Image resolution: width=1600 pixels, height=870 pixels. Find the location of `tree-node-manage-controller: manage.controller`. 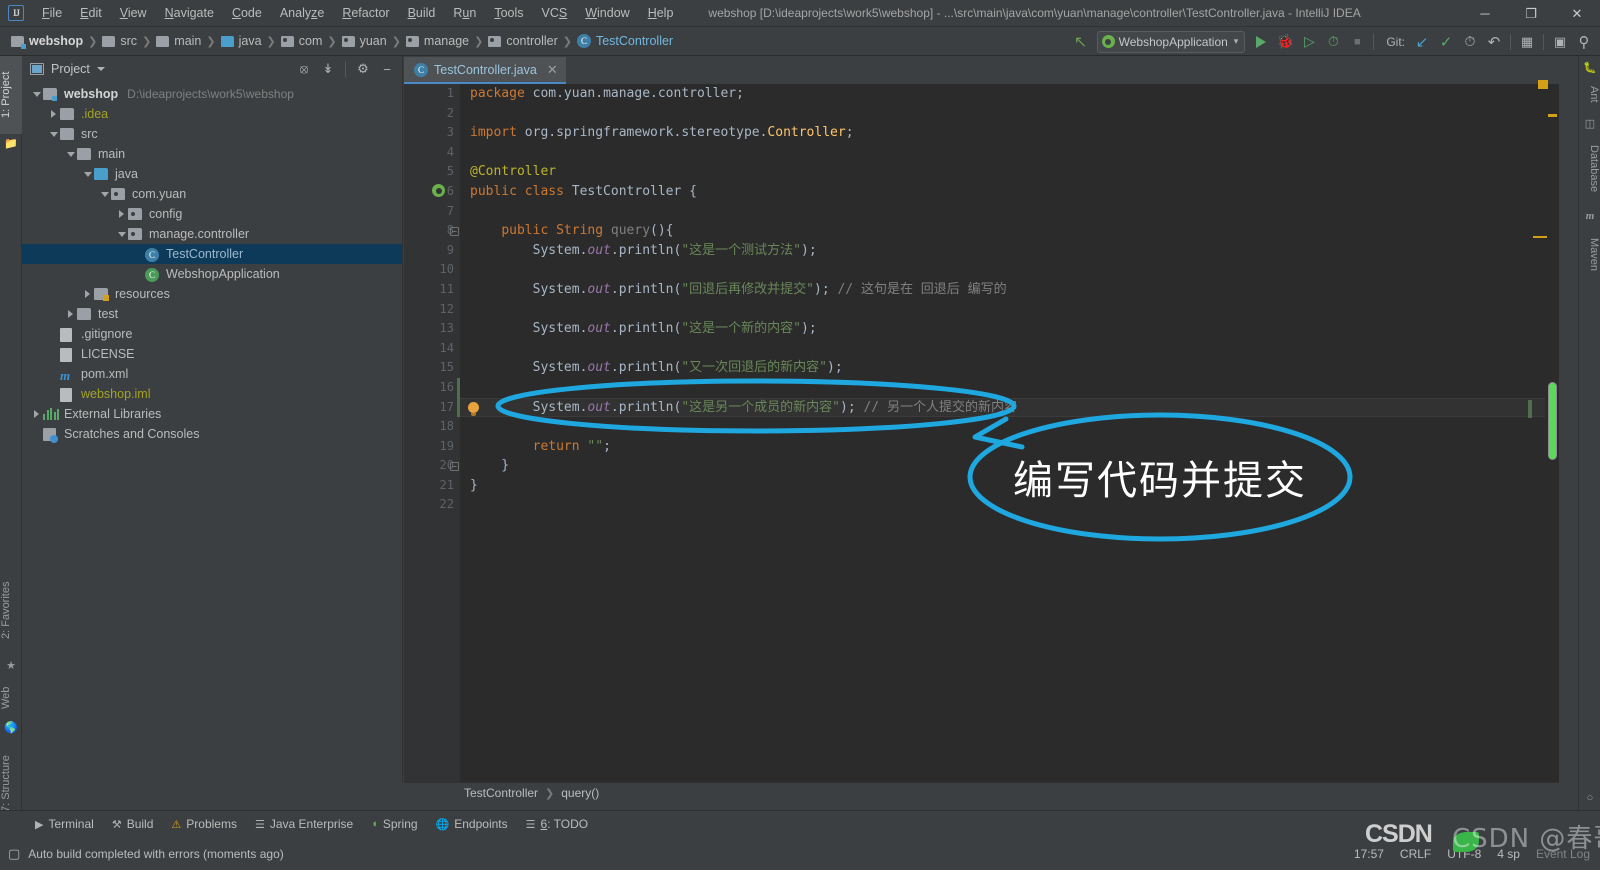

tree-node-manage-controller: manage.controller is located at coordinates (212, 234).